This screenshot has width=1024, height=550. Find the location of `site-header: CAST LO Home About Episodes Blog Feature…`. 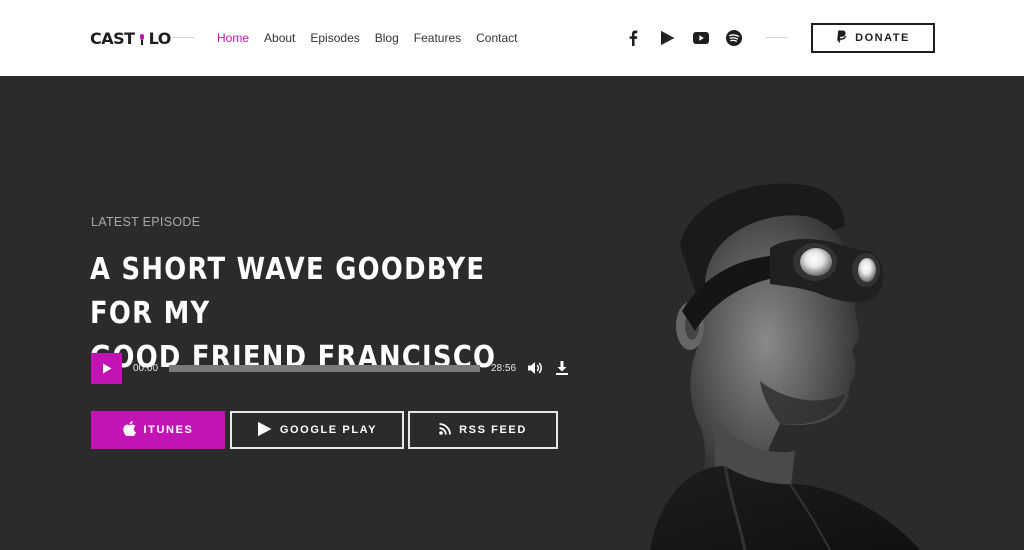

site-header: CAST LO Home About Episodes Blog Feature… is located at coordinates (512, 38).